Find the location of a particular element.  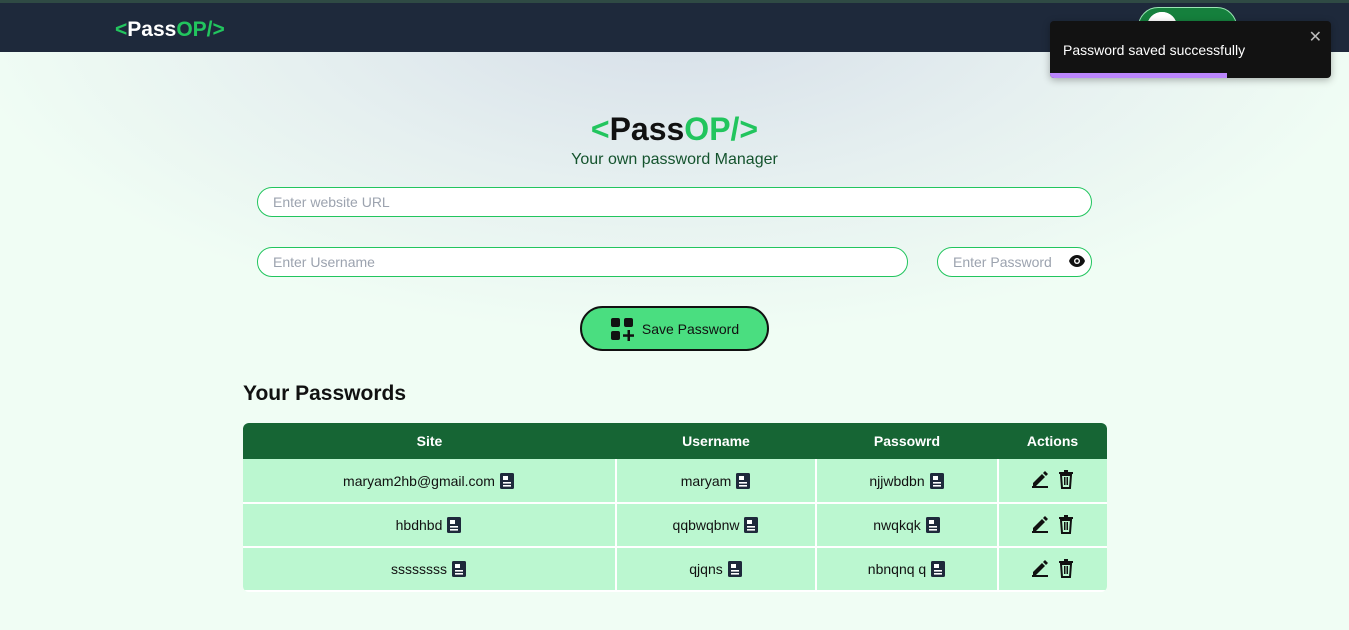

username-cell: qjqns is located at coordinates (716, 569).